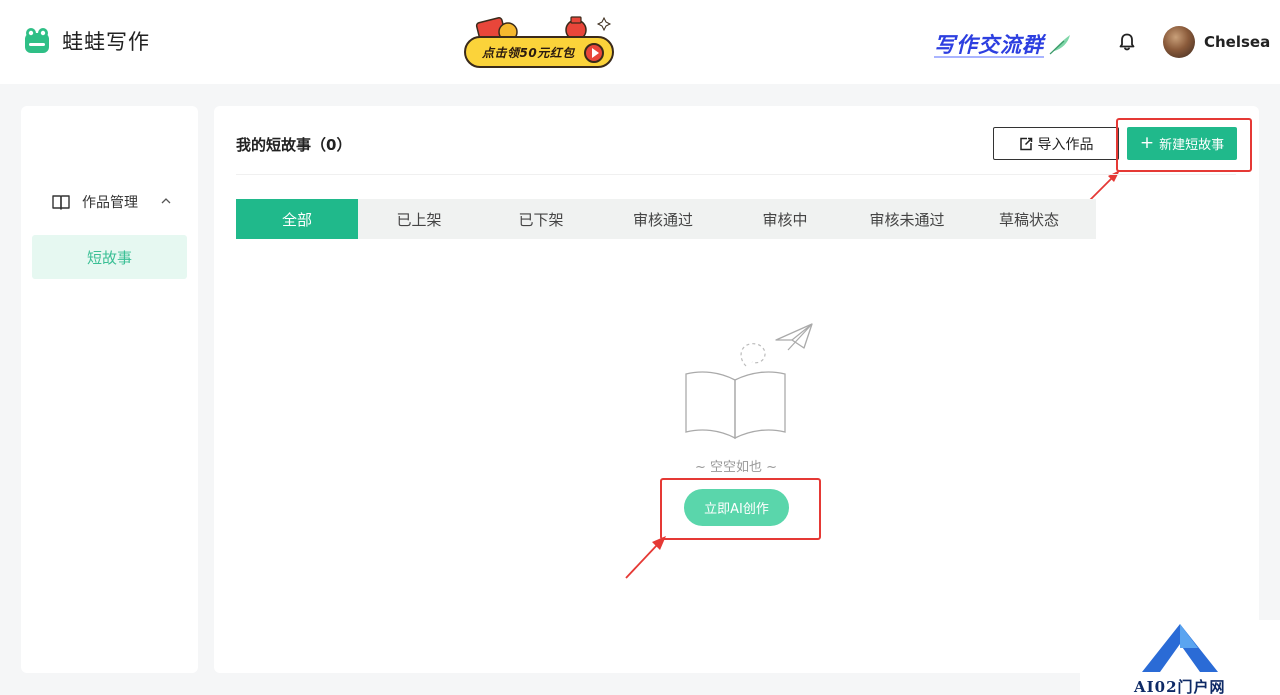 Image resolution: width=1280 pixels, height=695 pixels. I want to click on promo-banner: 点击领50元红包, so click(539, 43).